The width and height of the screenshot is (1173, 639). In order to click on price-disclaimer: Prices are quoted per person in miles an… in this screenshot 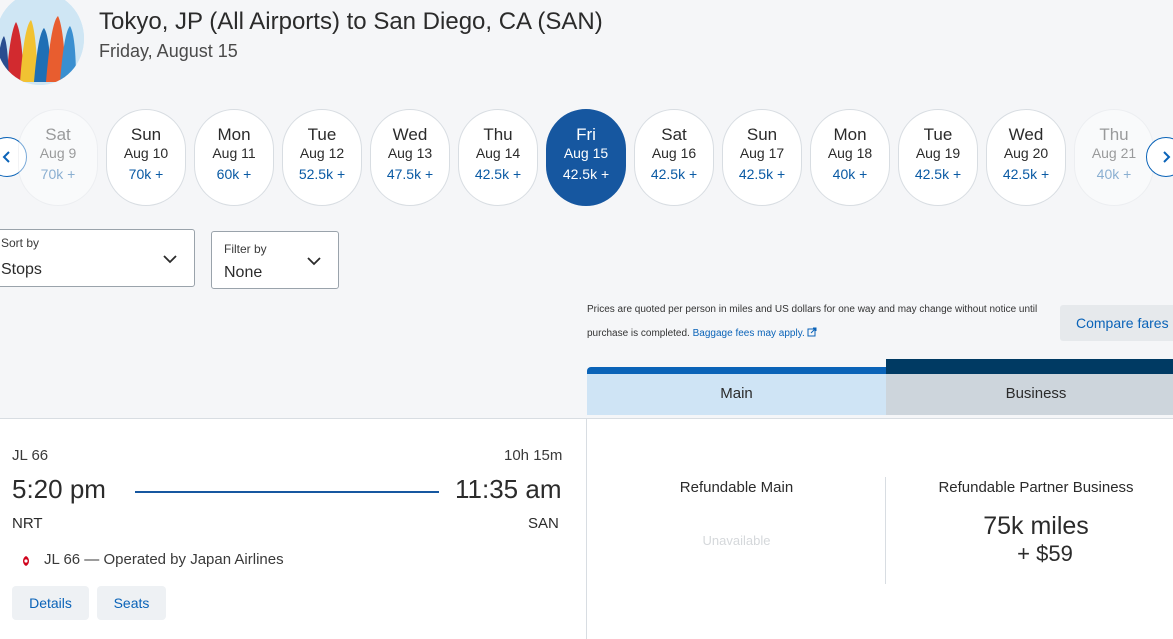, I will do `click(822, 322)`.